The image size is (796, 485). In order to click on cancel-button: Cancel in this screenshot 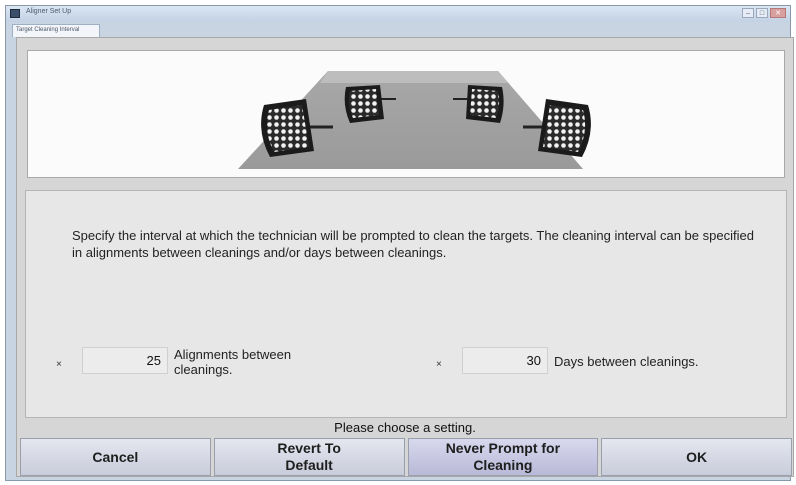, I will do `click(115, 457)`.